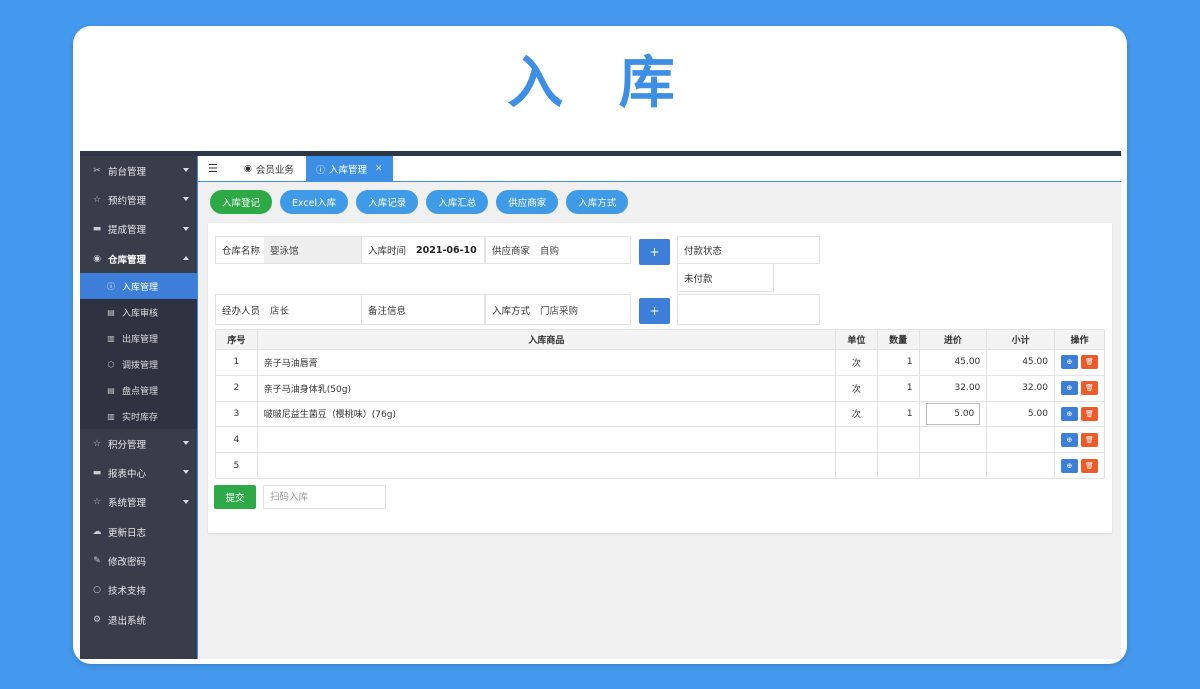 This screenshot has height=689, width=1200. I want to click on table-row: 2 亲子马油身体乳(50g) 次 1 32.00 32.00 ⊕ 🗑, so click(660, 388).